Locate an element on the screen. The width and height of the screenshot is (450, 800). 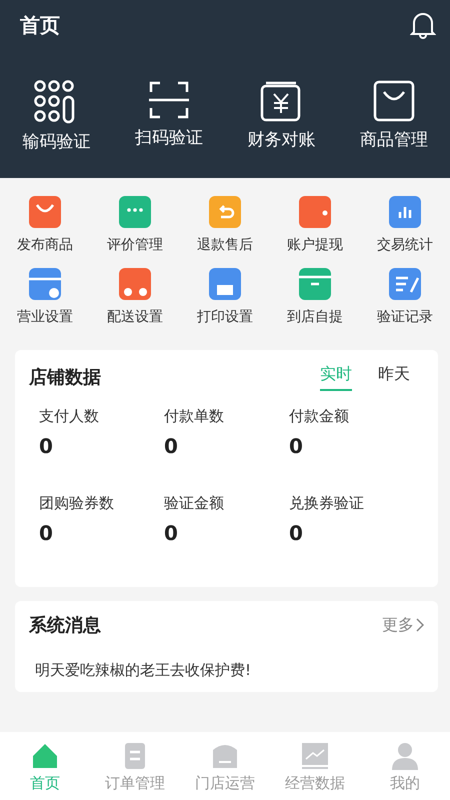
note-pencil-icon is located at coordinates (405, 284).